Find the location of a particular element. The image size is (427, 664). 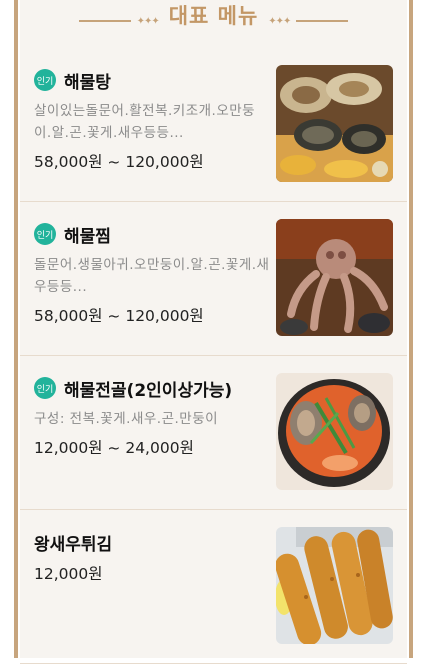

braised-seafood-photo-icon is located at coordinates (334, 277).